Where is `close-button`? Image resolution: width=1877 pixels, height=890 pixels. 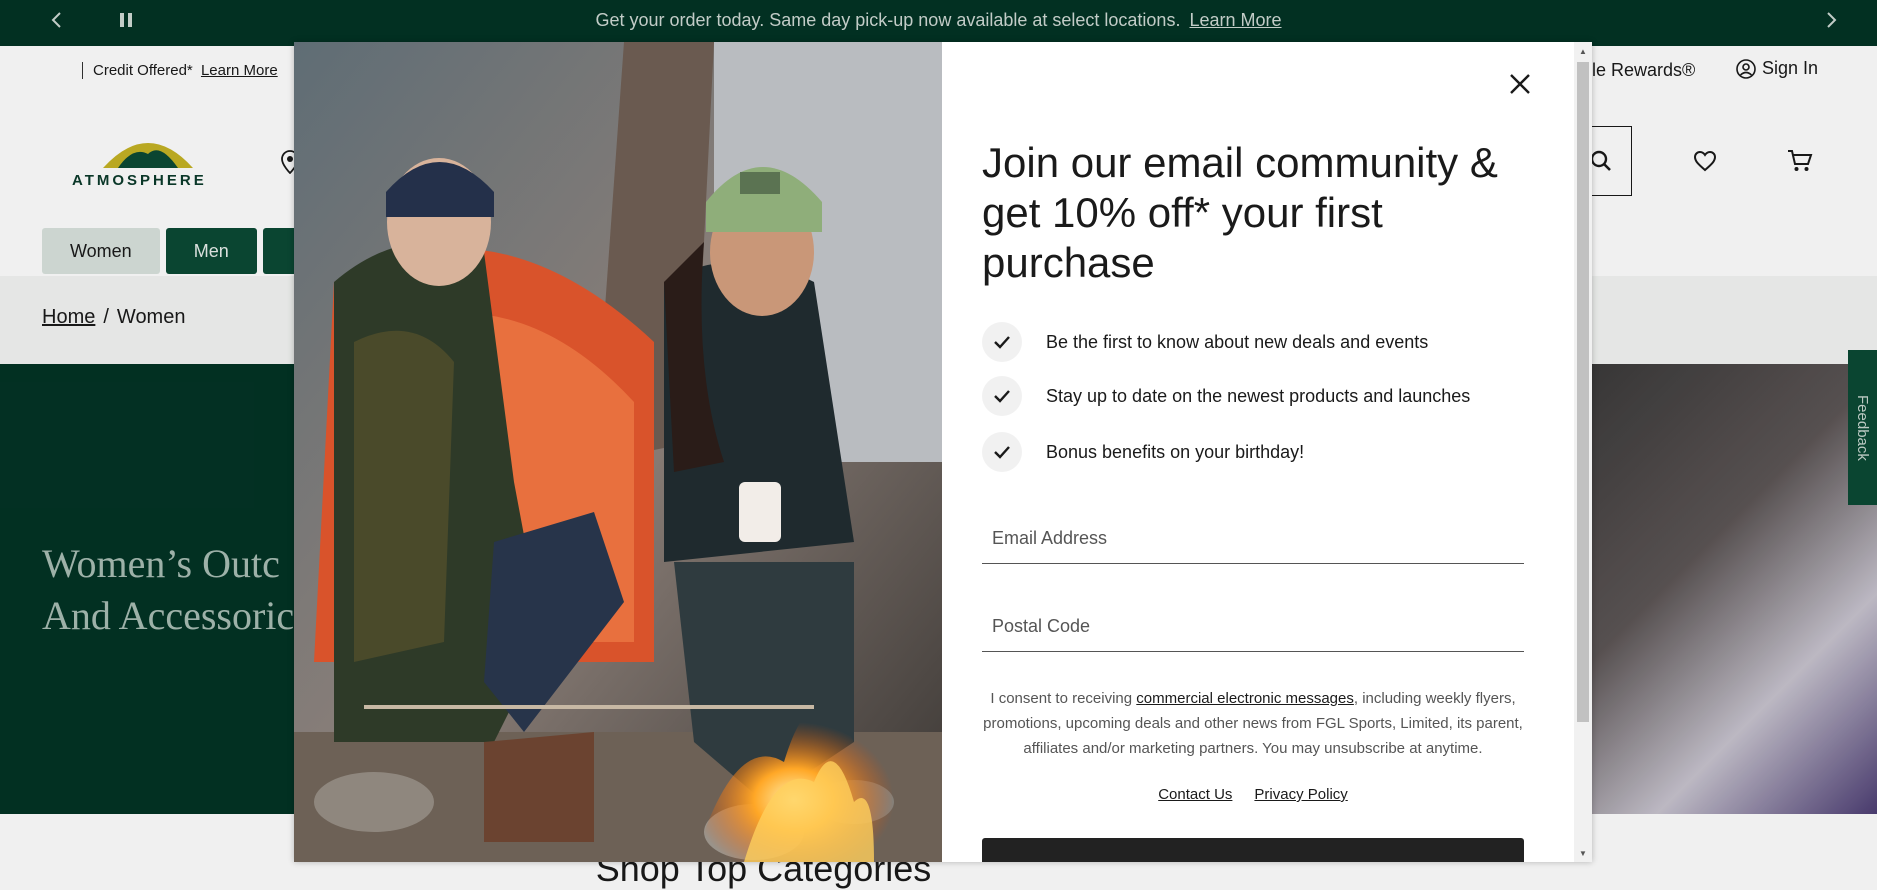 close-button is located at coordinates (1520, 84).